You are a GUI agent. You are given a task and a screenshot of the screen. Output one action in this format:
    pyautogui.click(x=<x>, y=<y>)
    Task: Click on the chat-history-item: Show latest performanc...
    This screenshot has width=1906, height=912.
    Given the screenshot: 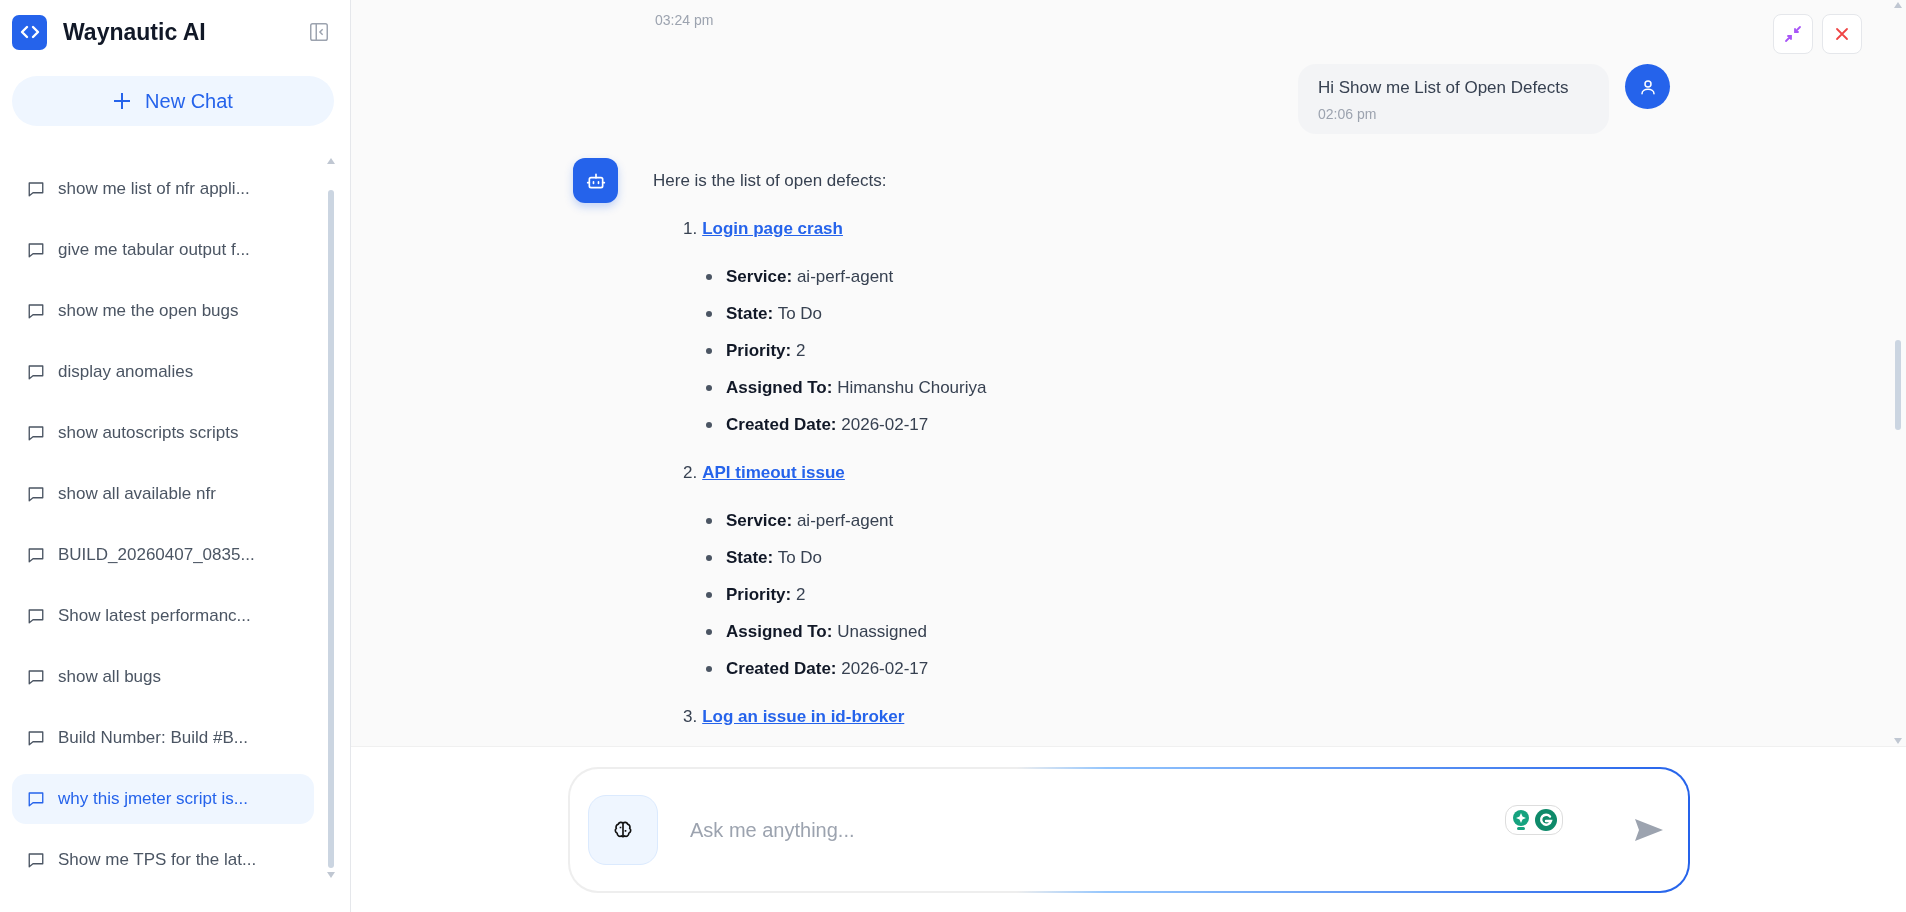 What is the action you would take?
    pyautogui.click(x=163, y=616)
    